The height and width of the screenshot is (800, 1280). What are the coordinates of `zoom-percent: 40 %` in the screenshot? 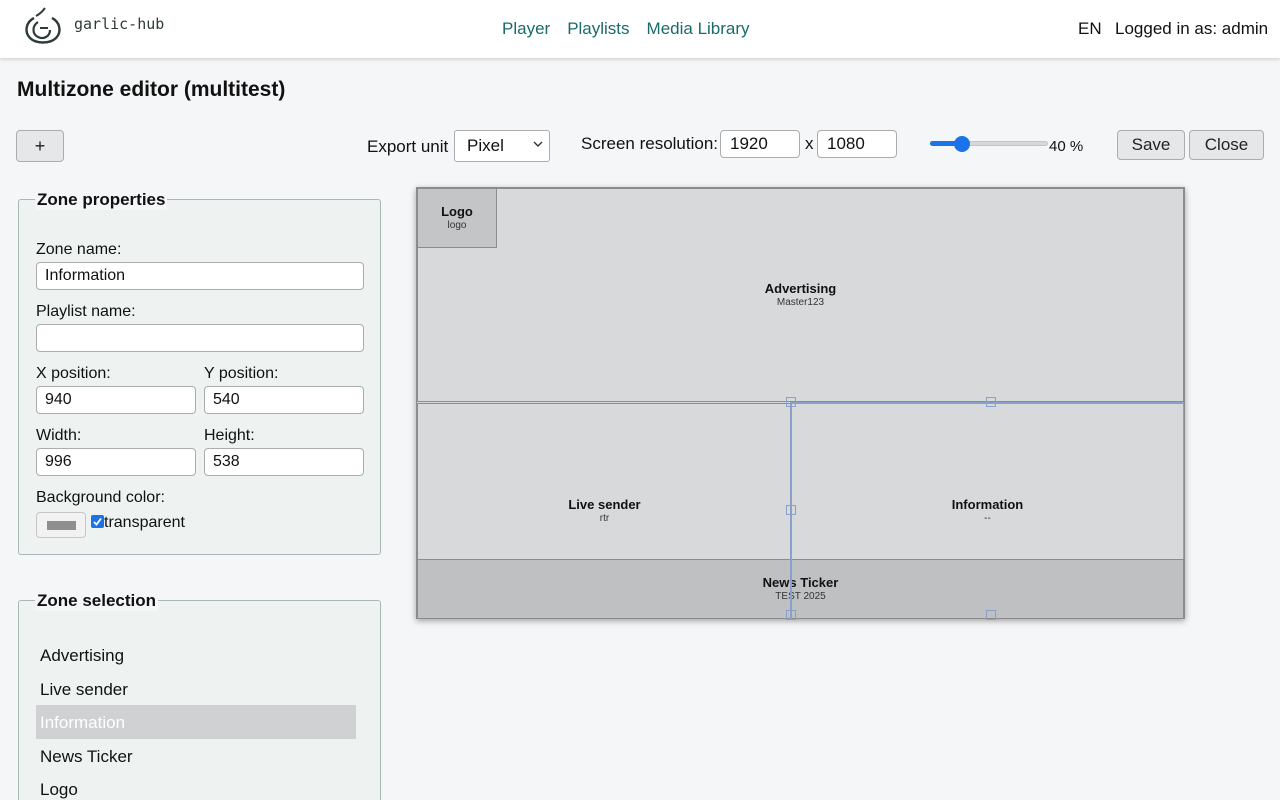 It's located at (1066, 146).